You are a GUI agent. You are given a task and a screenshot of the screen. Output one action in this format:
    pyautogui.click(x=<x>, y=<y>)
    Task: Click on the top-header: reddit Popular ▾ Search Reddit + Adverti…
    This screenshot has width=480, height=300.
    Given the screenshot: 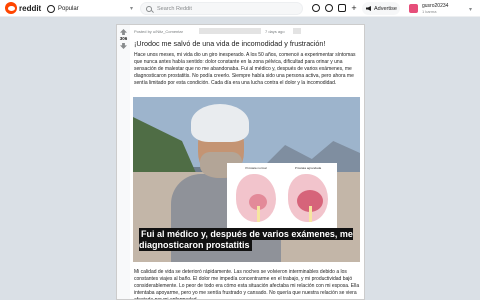 What is the action you would take?
    pyautogui.click(x=240, y=8)
    